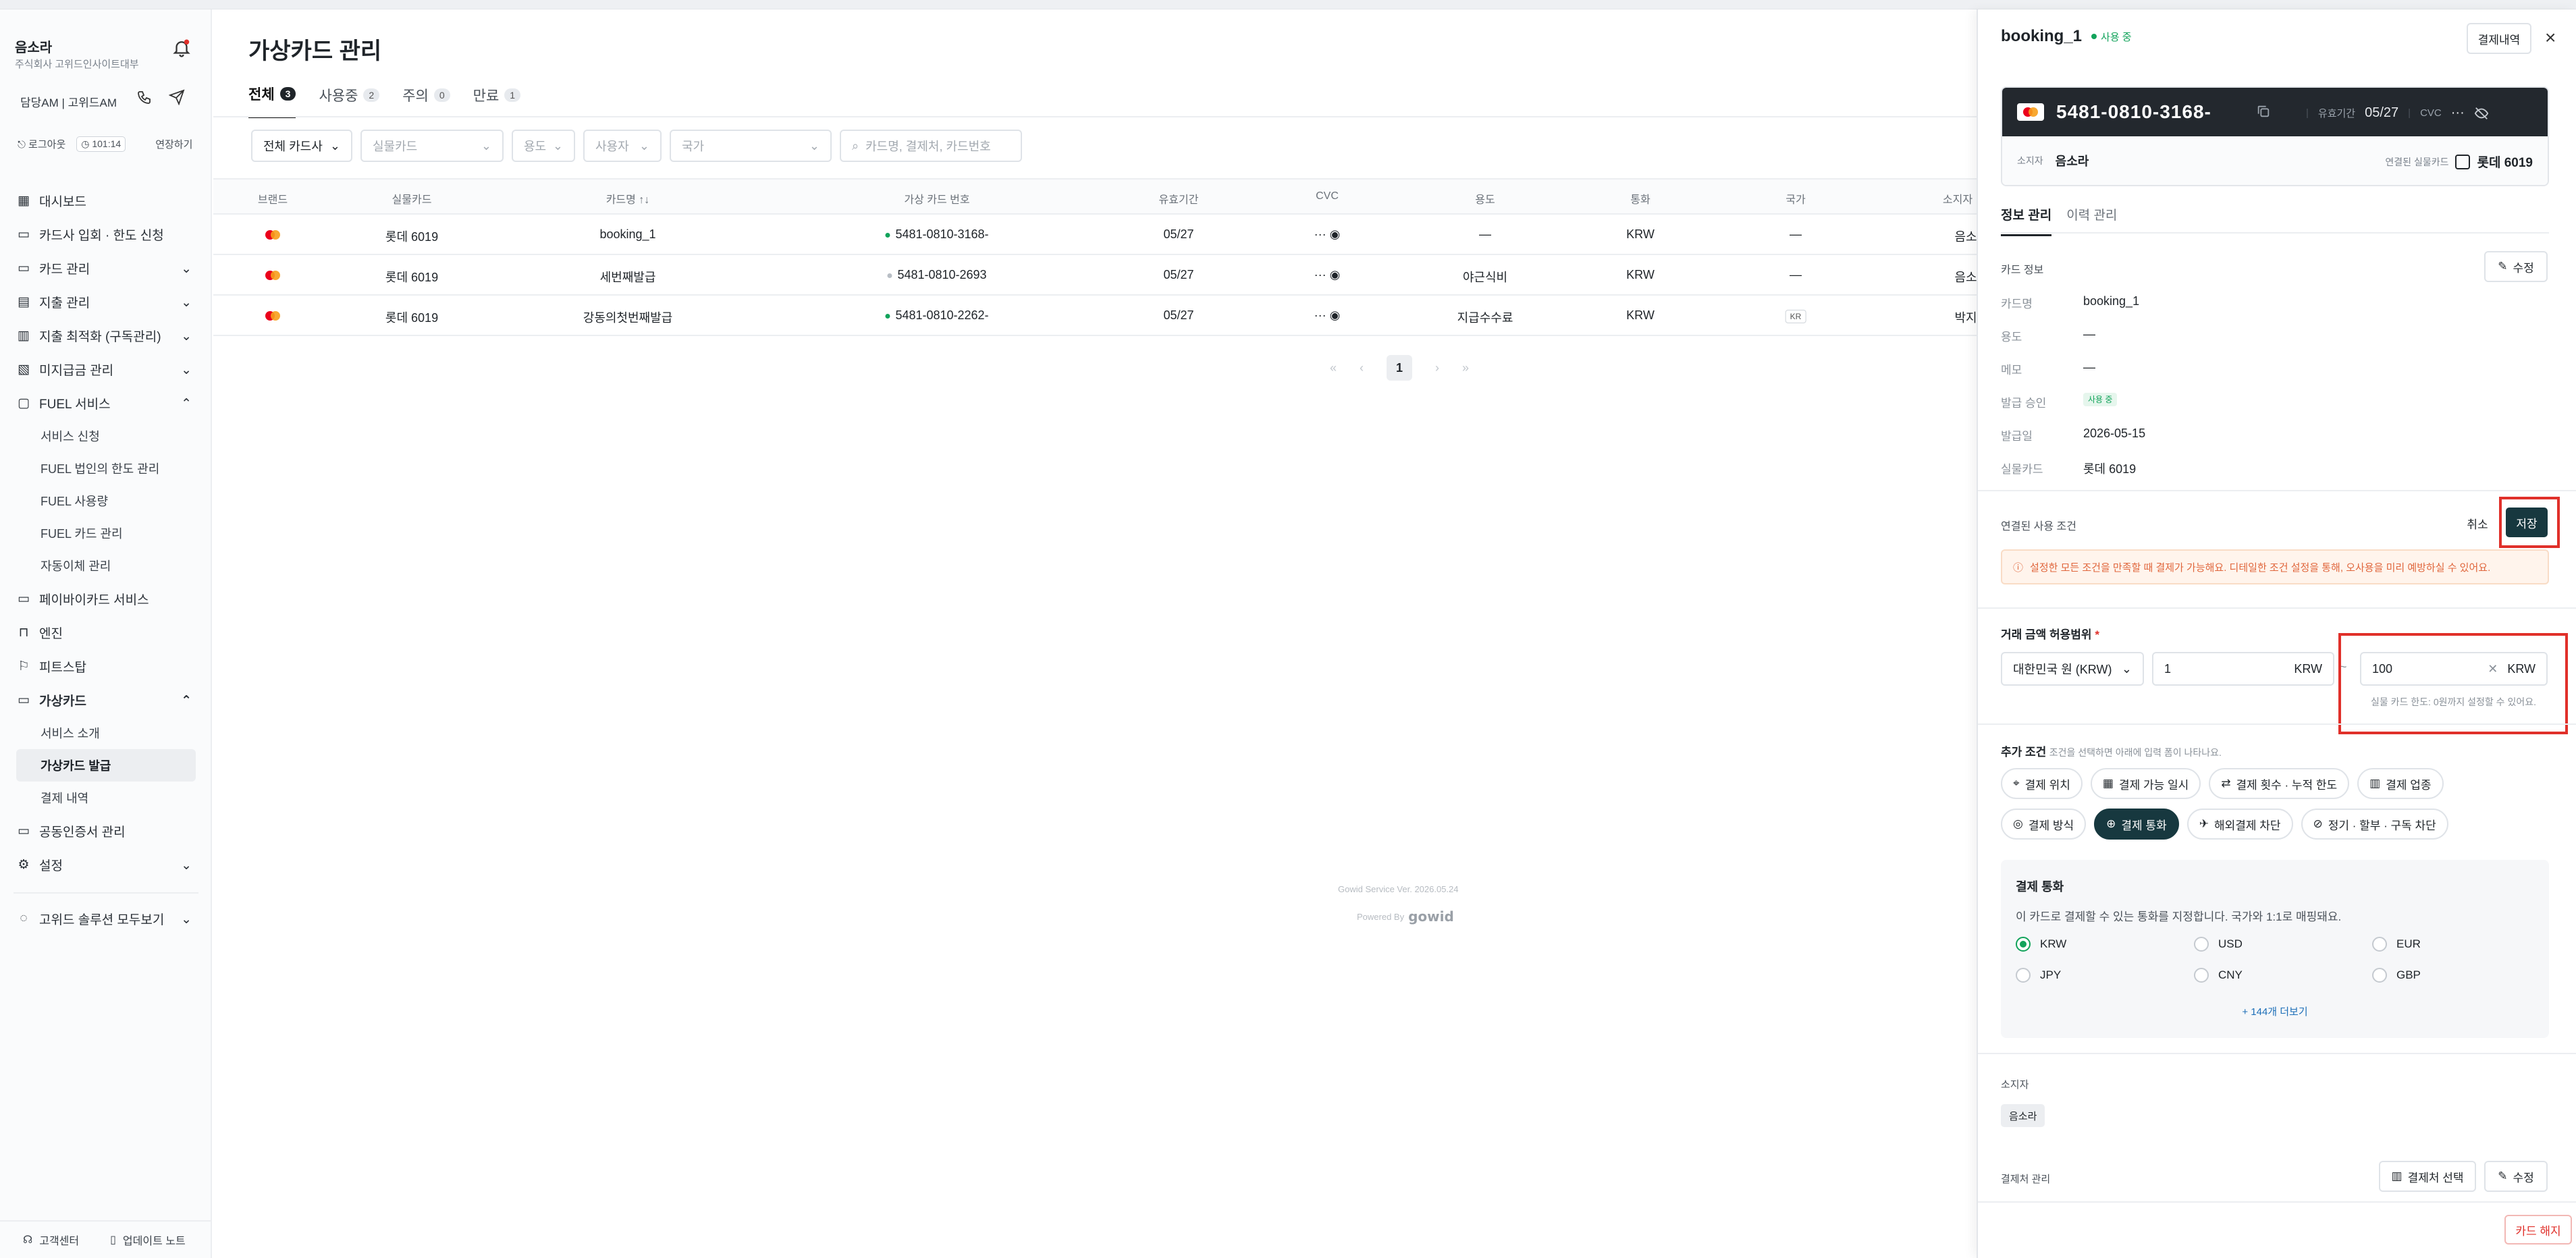 The image size is (2576, 1258). I want to click on sidebar-sub-fuel-apply: 서비스 신청, so click(106, 436).